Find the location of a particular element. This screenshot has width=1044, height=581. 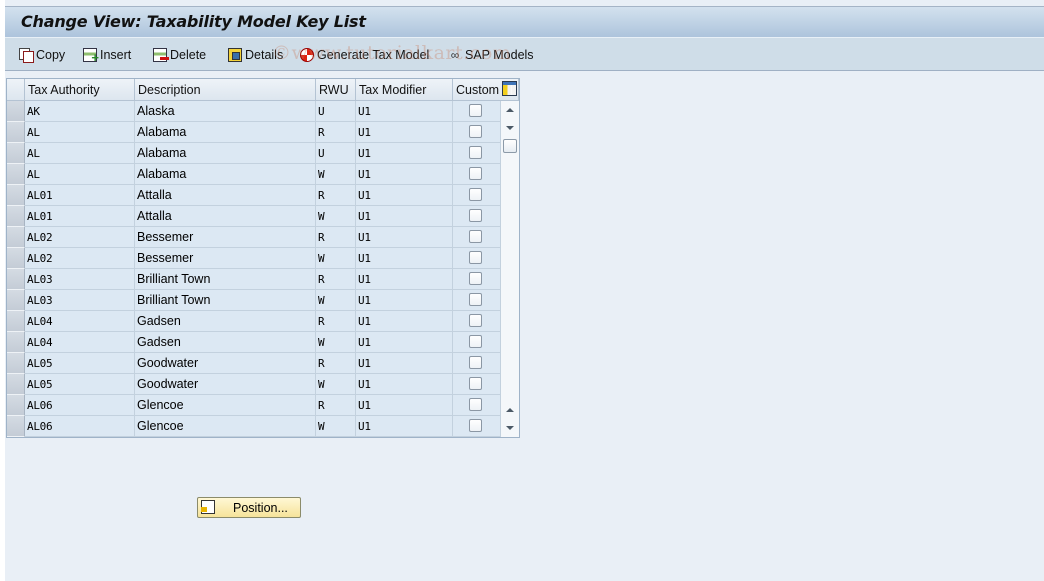

column-header-description: Description is located at coordinates (225, 90).